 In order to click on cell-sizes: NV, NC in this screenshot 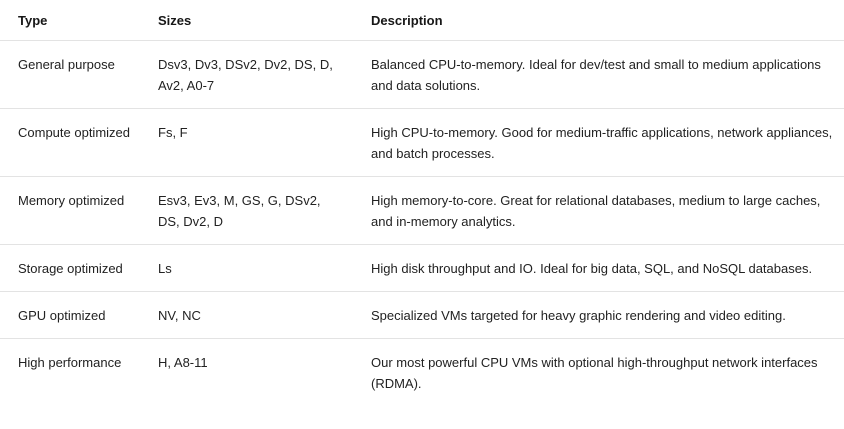, I will do `click(246, 315)`.